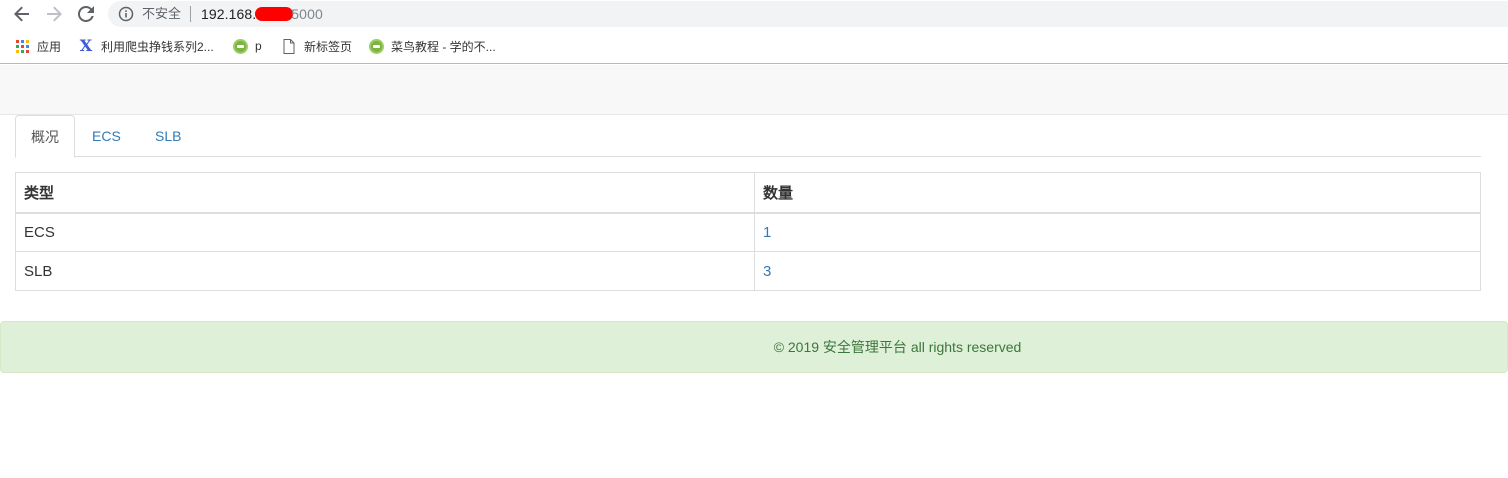 Image resolution: width=1508 pixels, height=478 pixels. What do you see at coordinates (86, 45) in the screenshot?
I see `x-logo-icon: X` at bounding box center [86, 45].